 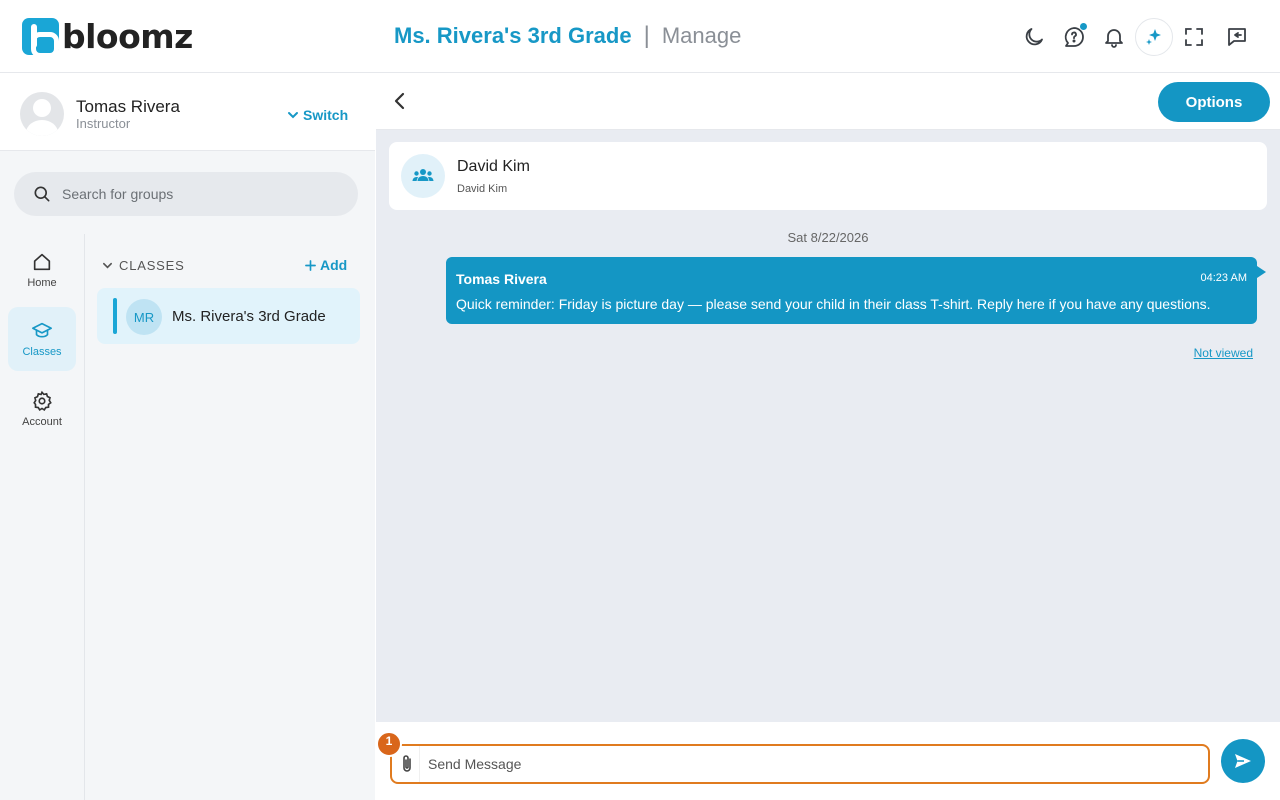 What do you see at coordinates (493, 166) in the screenshot?
I see `recipient-name: David Kim` at bounding box center [493, 166].